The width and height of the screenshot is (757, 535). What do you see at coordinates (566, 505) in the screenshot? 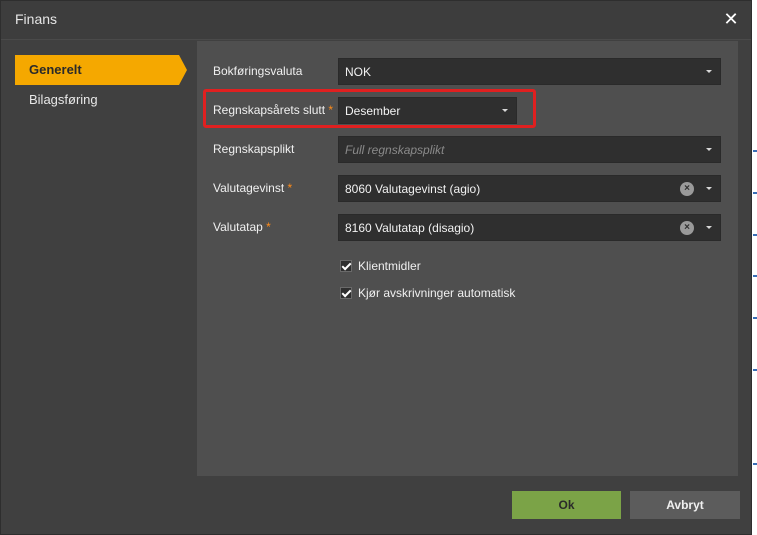
I see `ok-button: Ok` at bounding box center [566, 505].